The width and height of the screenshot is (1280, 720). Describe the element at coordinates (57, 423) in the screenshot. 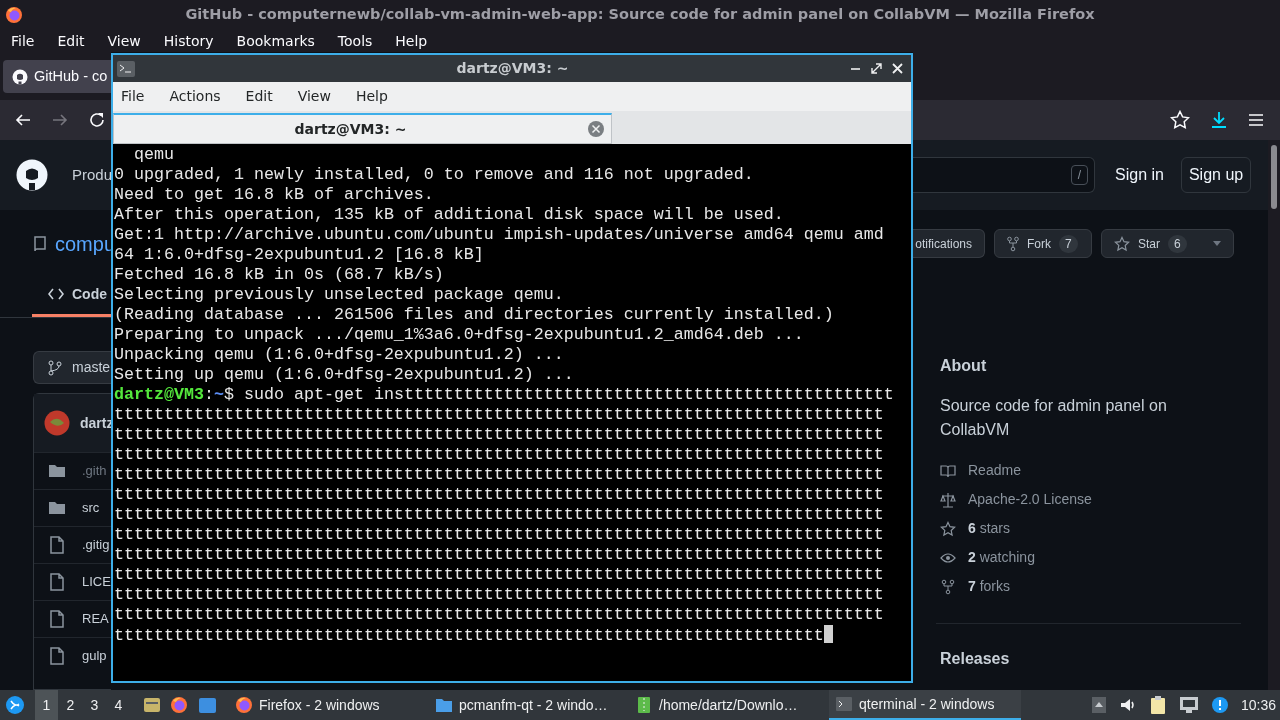

I see `avatar-icon` at that location.